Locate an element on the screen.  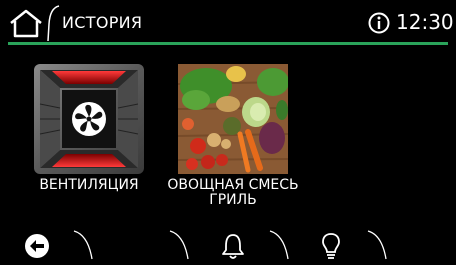
home-icon is located at coordinates (26, 23).